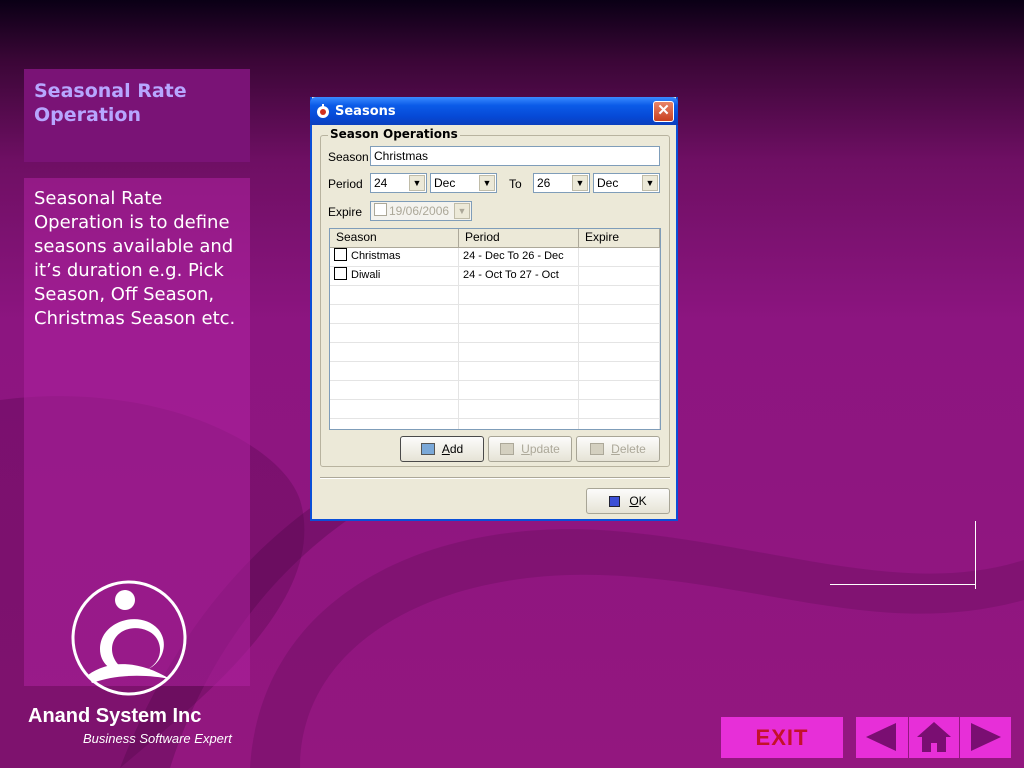 This screenshot has width=1024, height=768. What do you see at coordinates (401, 156) in the screenshot?
I see `season-input-value: Christmas` at bounding box center [401, 156].